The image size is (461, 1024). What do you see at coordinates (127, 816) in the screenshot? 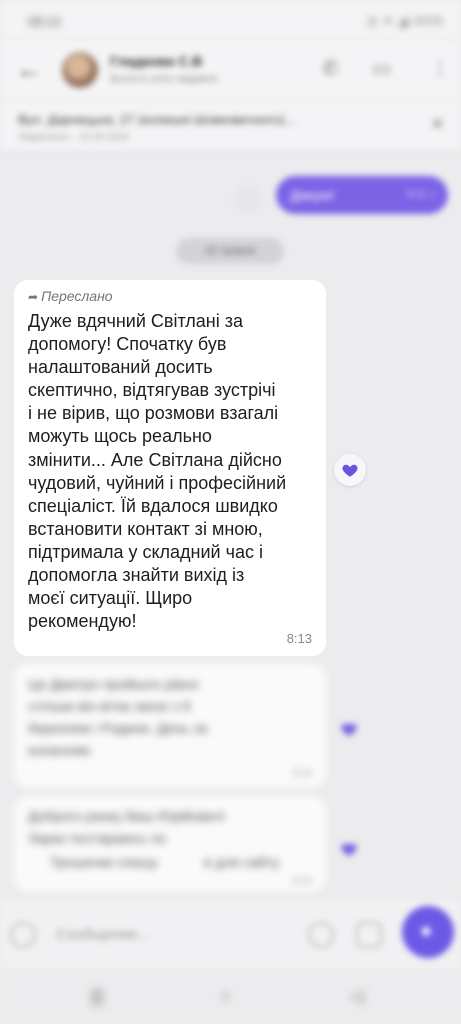
I see `message-line: Доброго ранку Ваш Юрійович!` at bounding box center [127, 816].